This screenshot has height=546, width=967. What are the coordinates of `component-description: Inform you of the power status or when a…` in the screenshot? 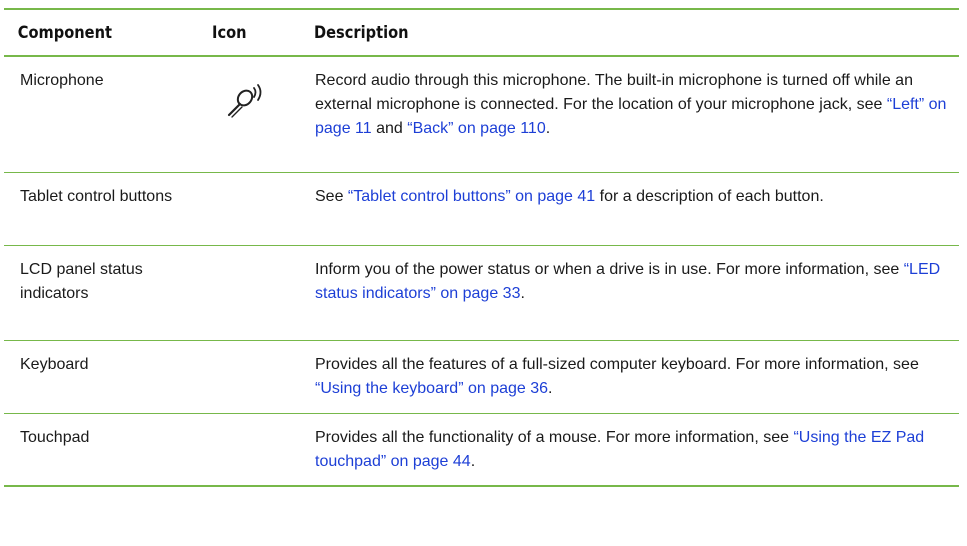 It's located at (636, 292).